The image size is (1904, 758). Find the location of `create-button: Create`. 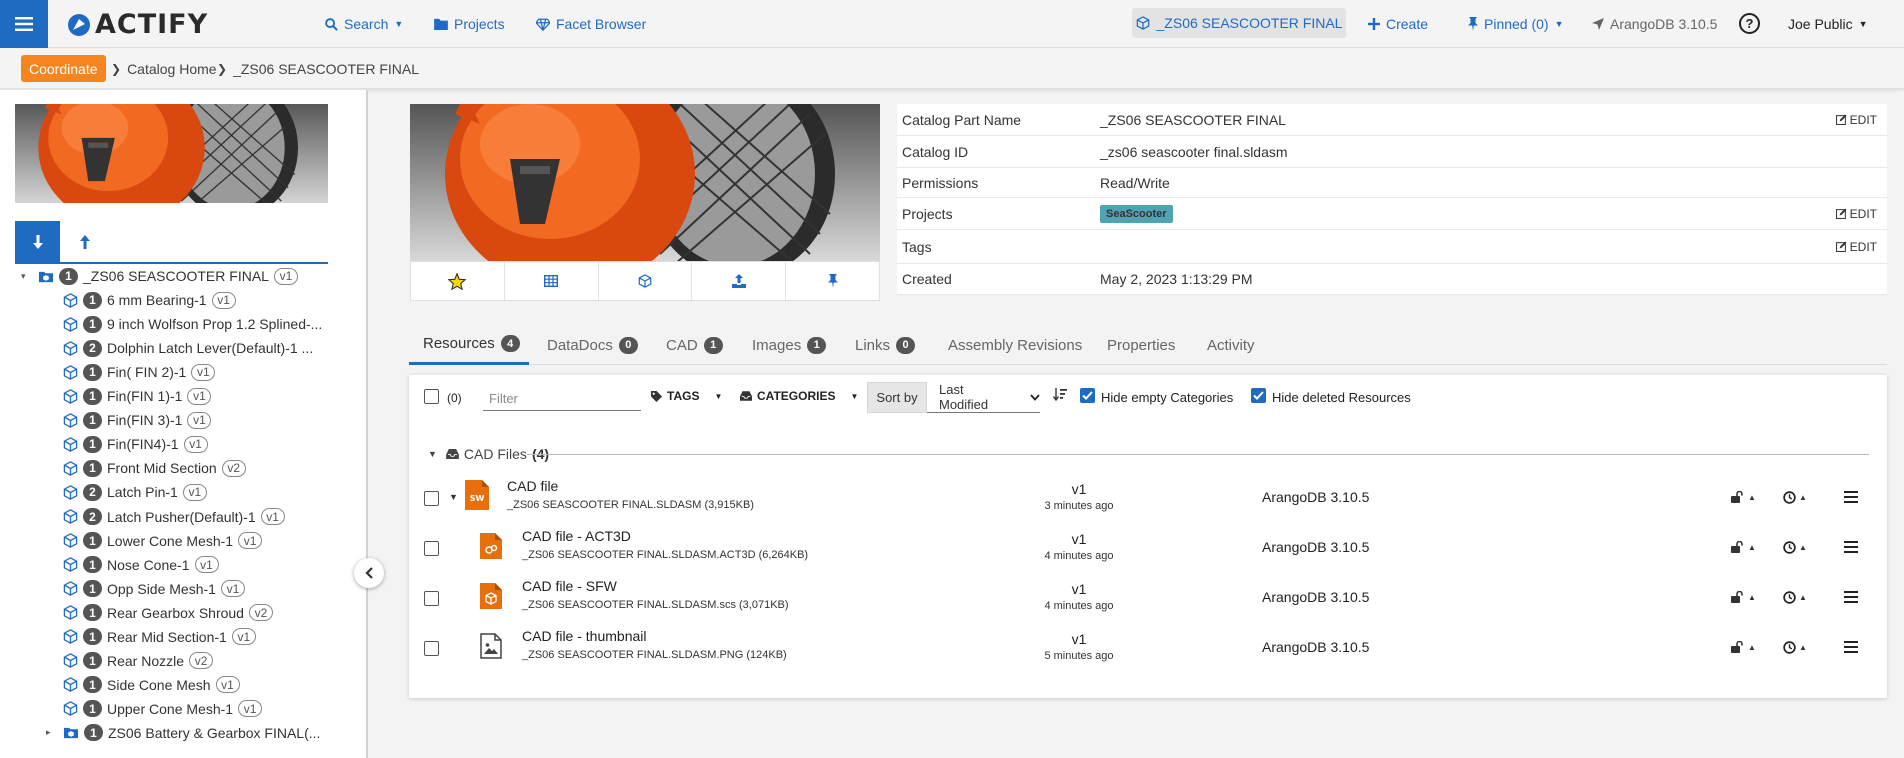

create-button: Create is located at coordinates (1398, 24).